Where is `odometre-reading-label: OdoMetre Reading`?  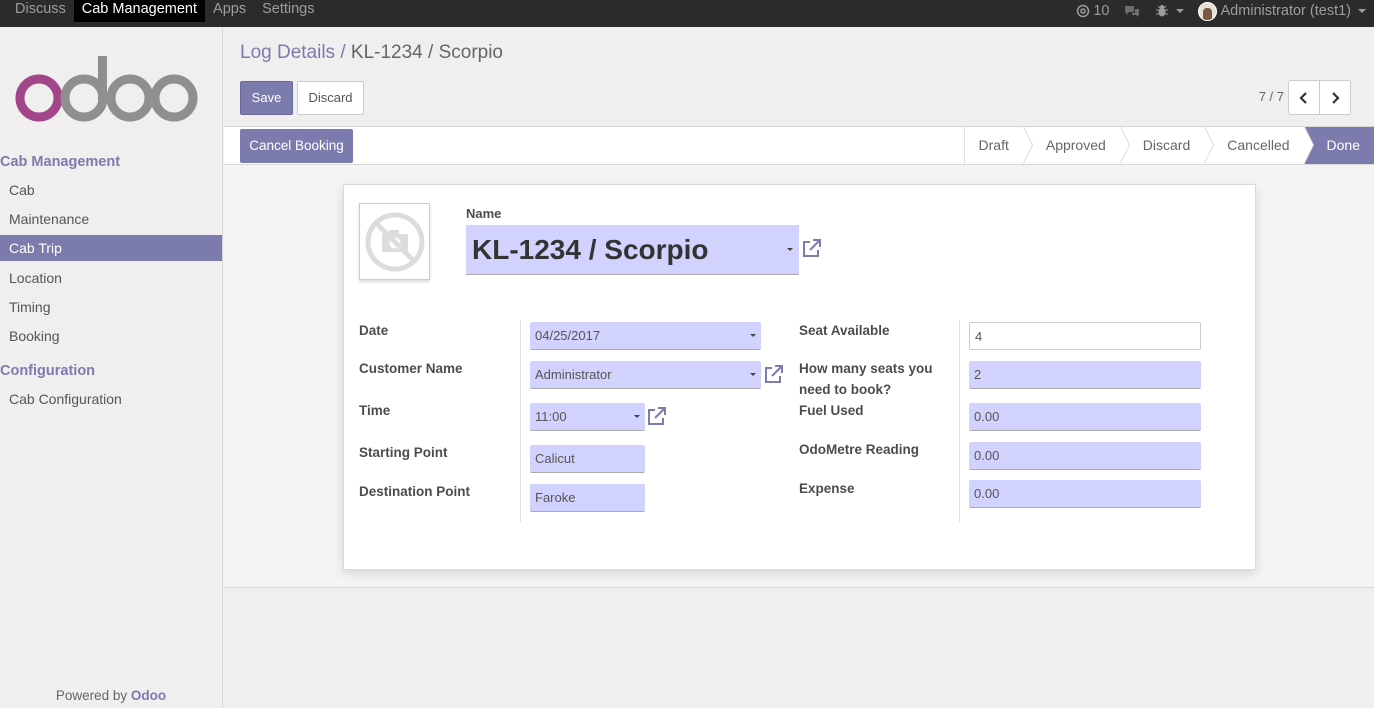
odometre-reading-label: OdoMetre Reading is located at coordinates (859, 449).